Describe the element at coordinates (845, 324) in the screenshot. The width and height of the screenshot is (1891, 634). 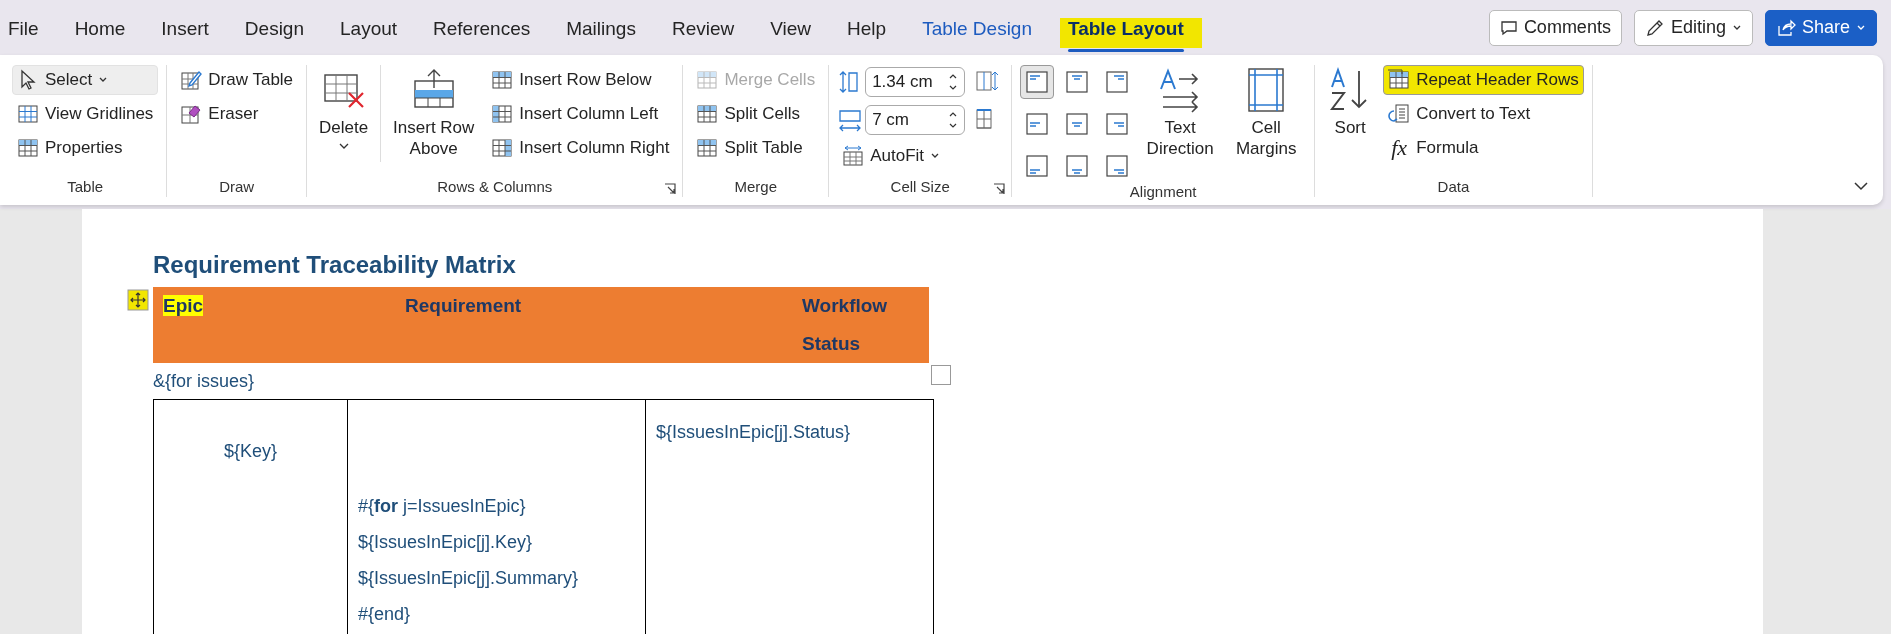
I see `column-header: Workflow Status` at that location.